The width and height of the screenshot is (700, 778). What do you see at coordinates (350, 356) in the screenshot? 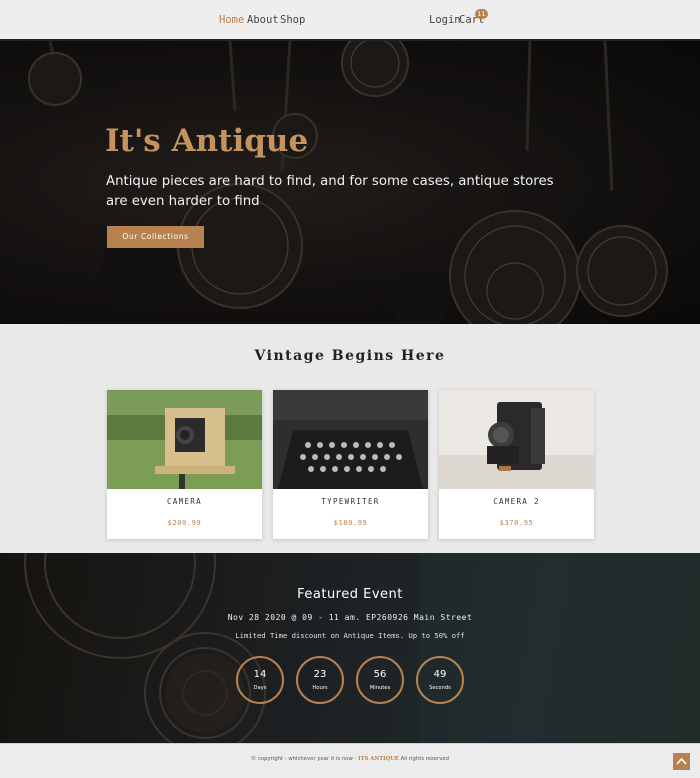
I see `products-section-title: Vintage Begins Here` at bounding box center [350, 356].